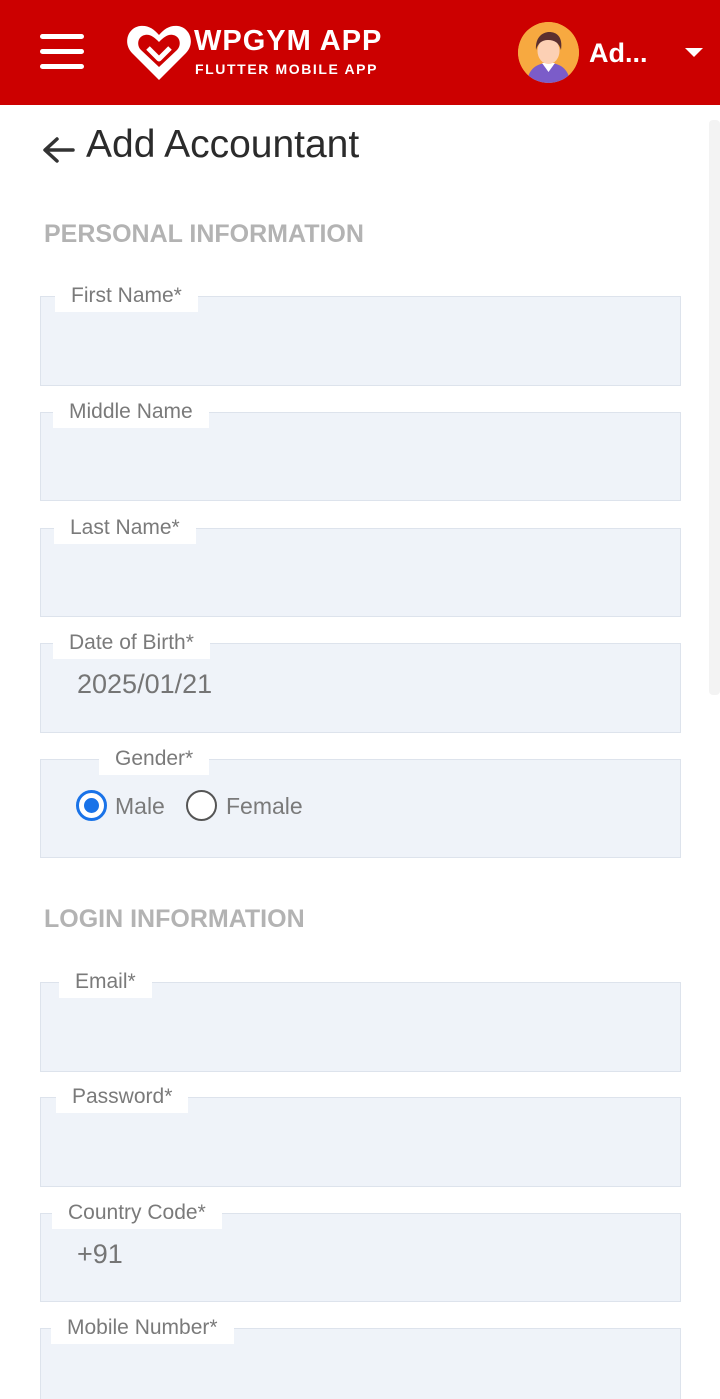  I want to click on brand-subtitle: FLUTTER MOBILE APP, so click(287, 69).